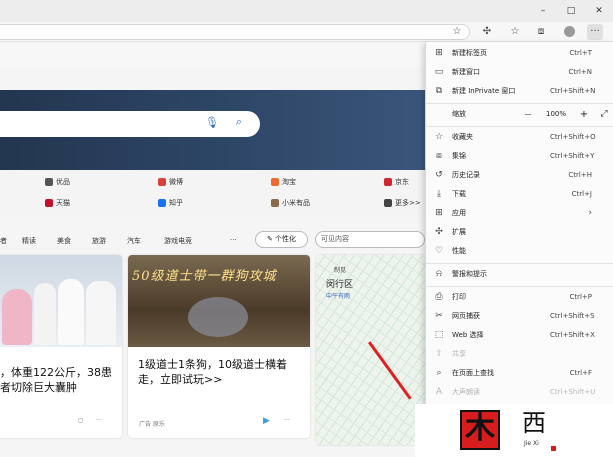 The height and width of the screenshot is (457, 613). I want to click on more-categories-button: ···, so click(233, 240).